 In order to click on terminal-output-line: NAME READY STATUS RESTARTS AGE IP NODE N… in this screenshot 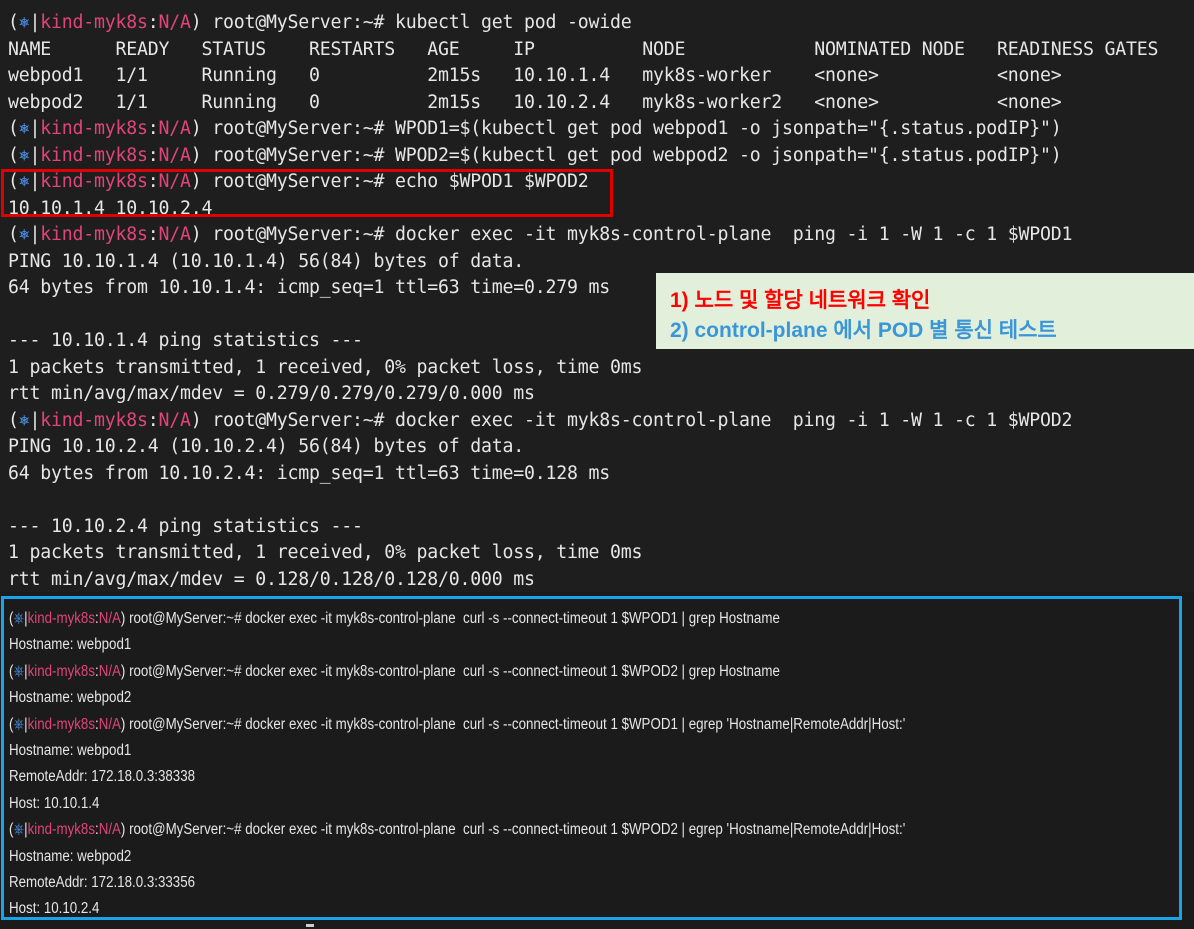, I will do `click(583, 50)`.